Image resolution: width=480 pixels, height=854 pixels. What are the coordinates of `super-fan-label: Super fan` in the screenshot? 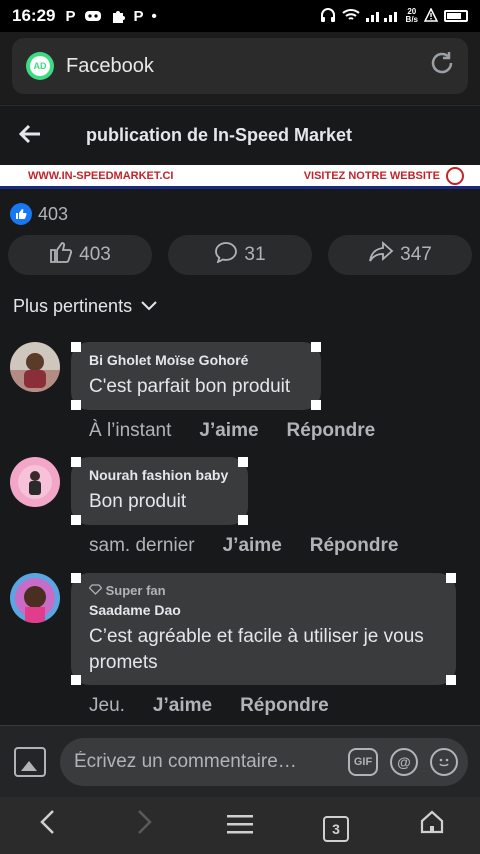 It's located at (135, 590).